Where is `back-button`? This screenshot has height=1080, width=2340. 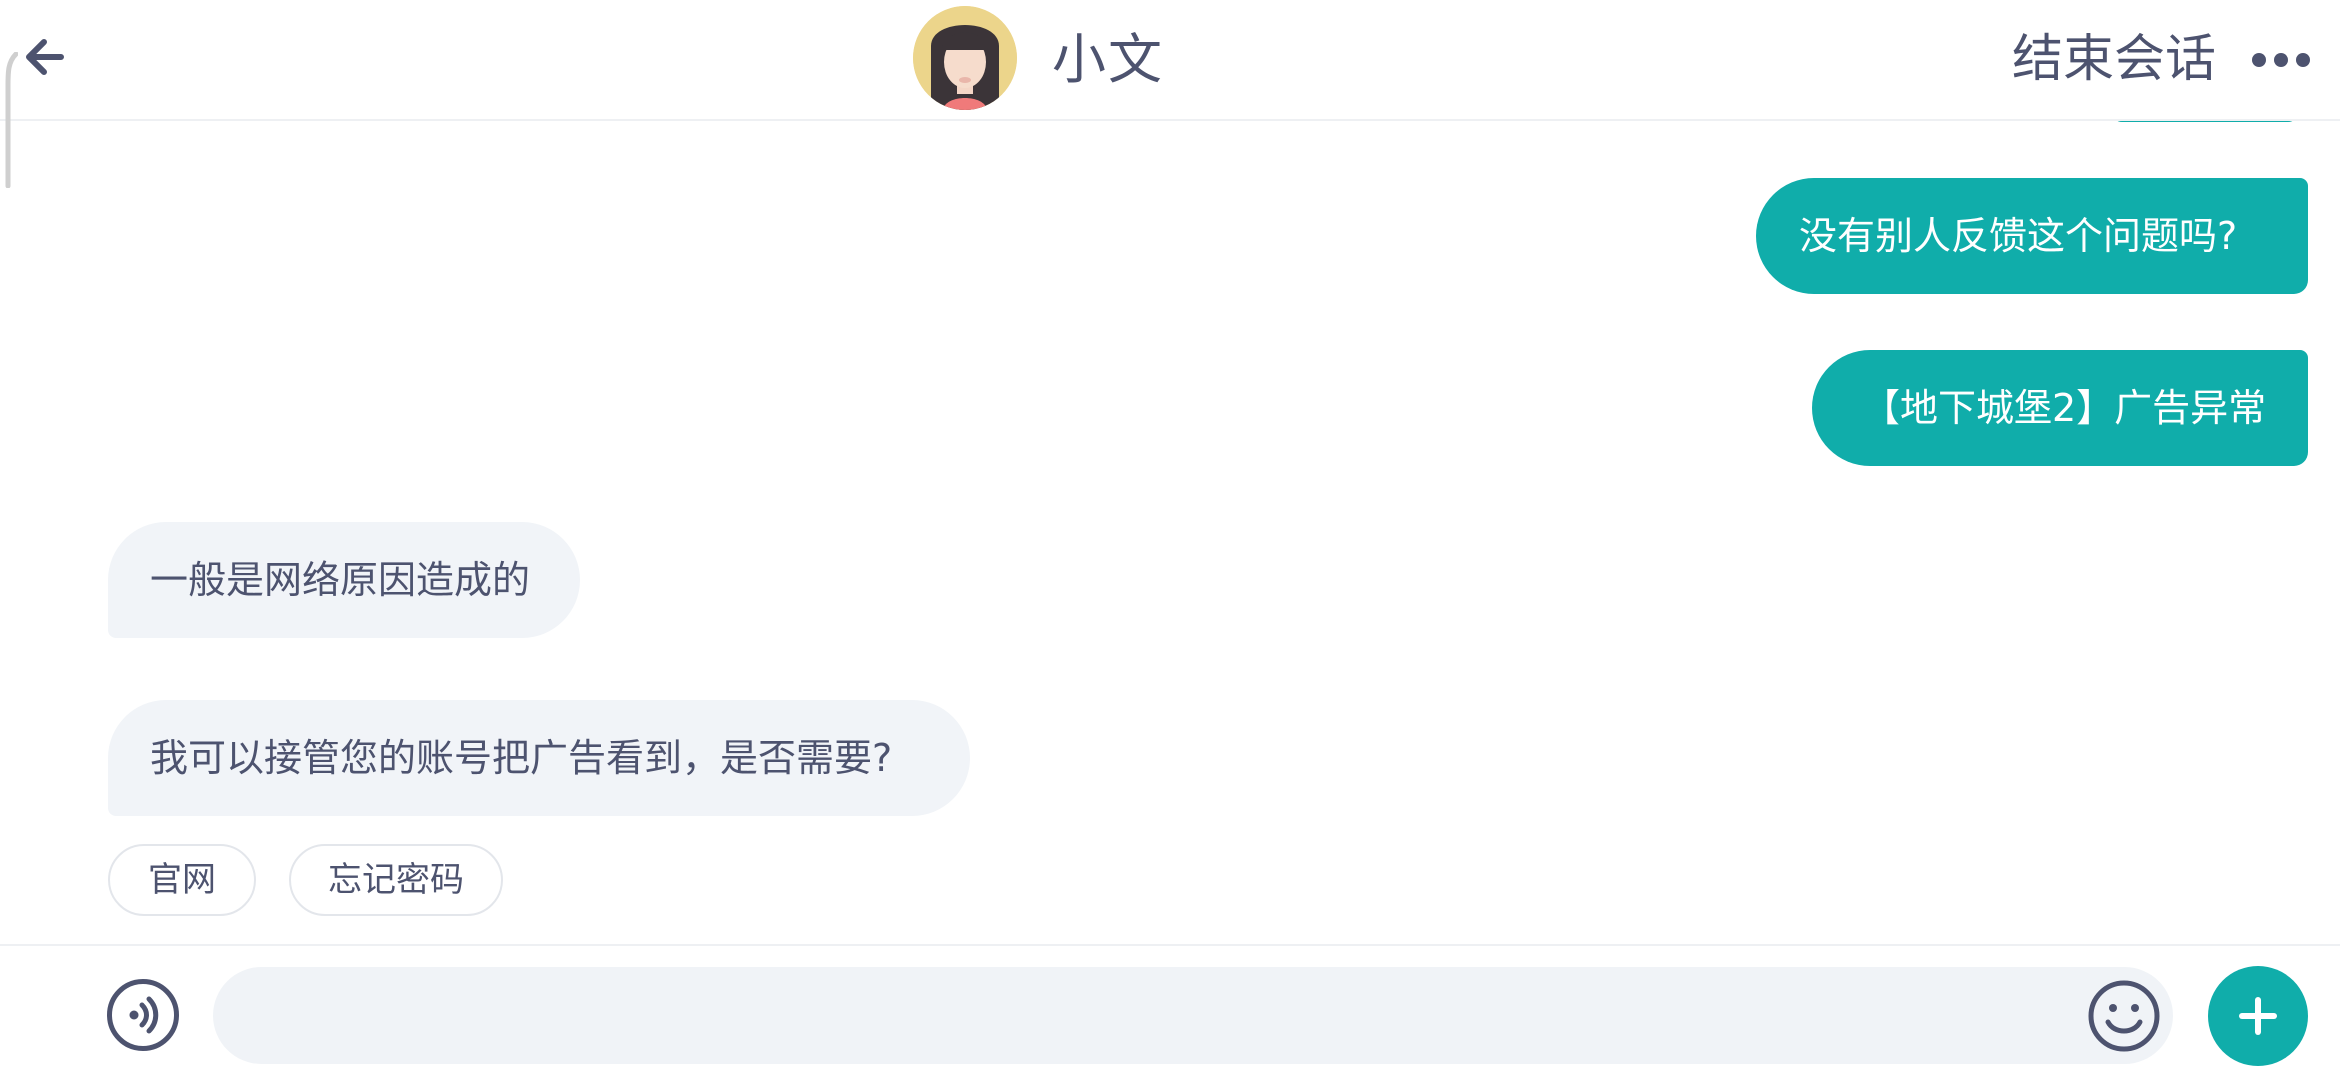
back-button is located at coordinates (46, 61).